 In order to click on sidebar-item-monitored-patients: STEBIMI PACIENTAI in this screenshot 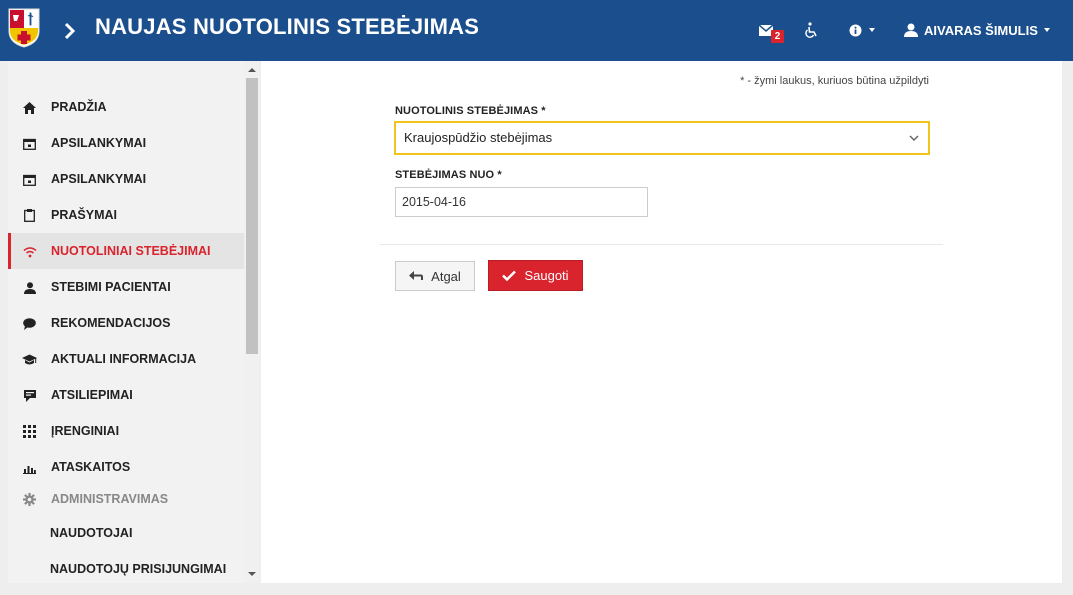, I will do `click(126, 287)`.